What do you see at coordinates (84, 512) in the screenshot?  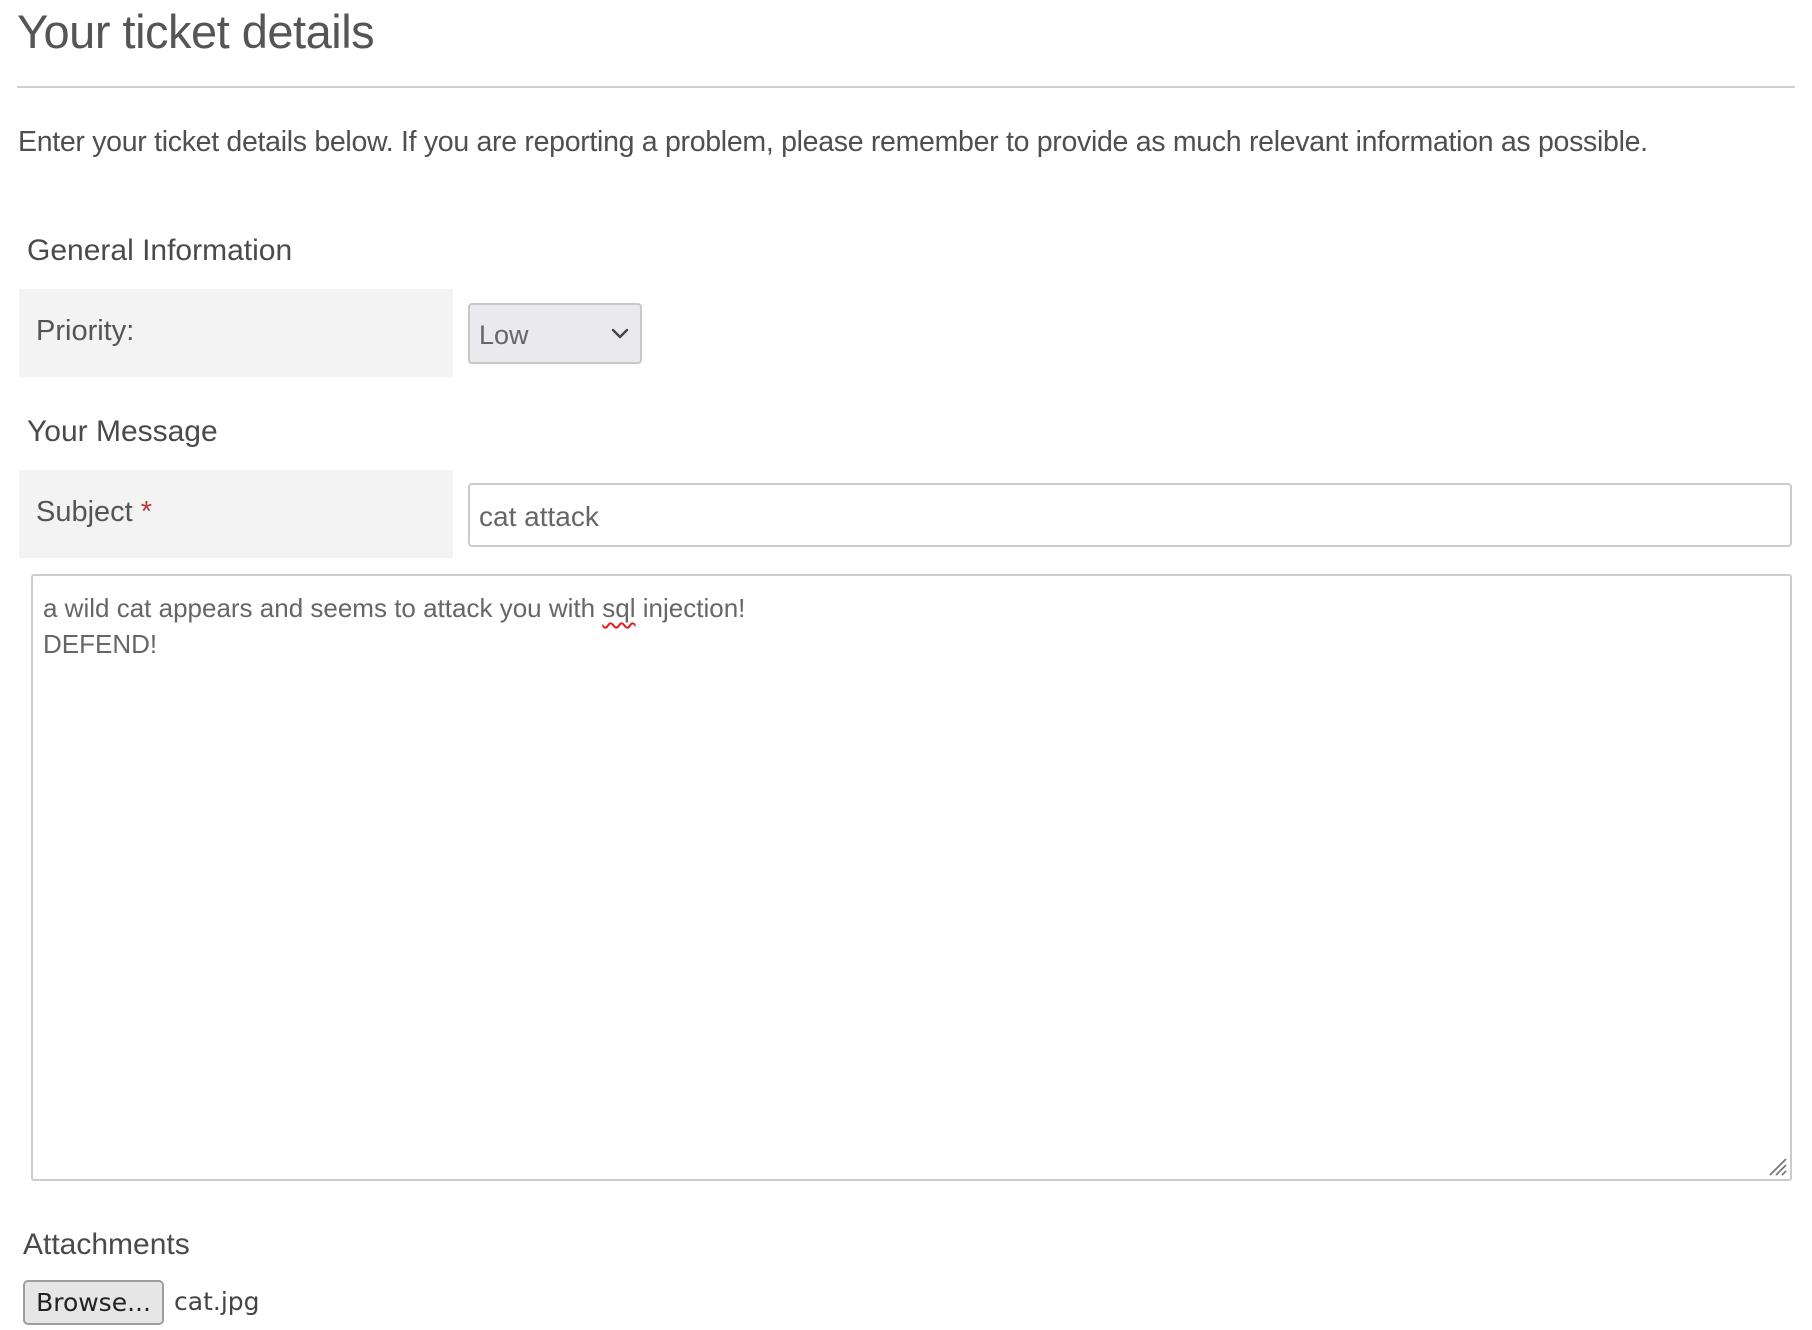 I see `subject-label-text: Subject` at bounding box center [84, 512].